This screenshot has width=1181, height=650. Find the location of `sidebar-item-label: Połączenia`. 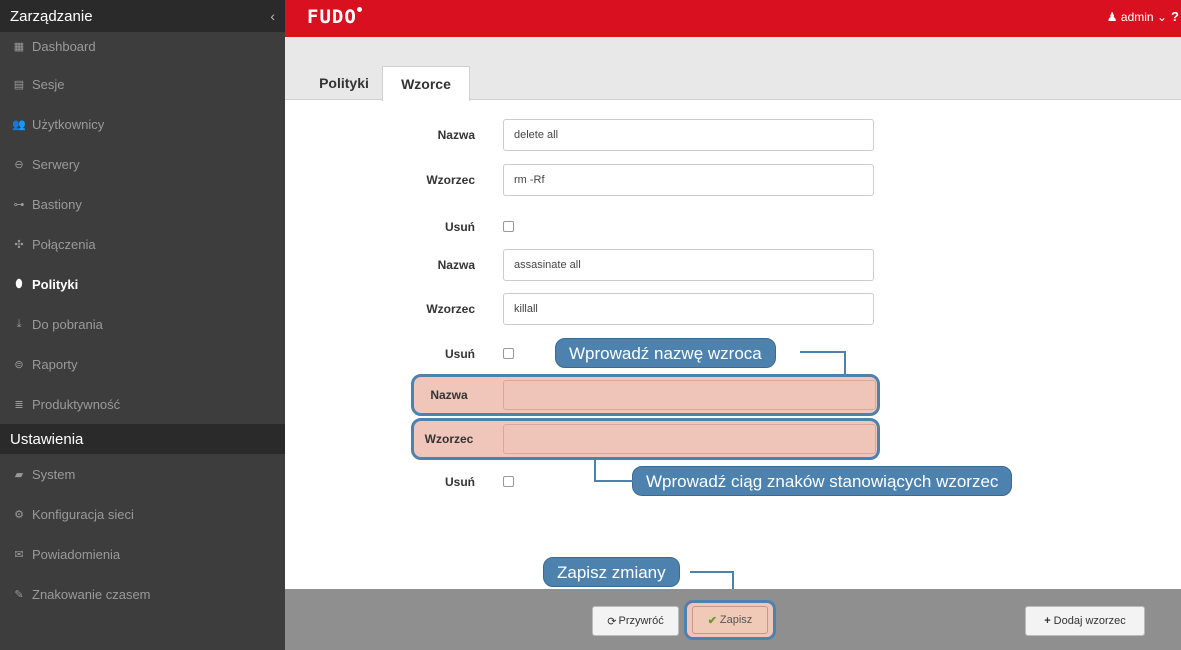

sidebar-item-label: Połączenia is located at coordinates (64, 244).